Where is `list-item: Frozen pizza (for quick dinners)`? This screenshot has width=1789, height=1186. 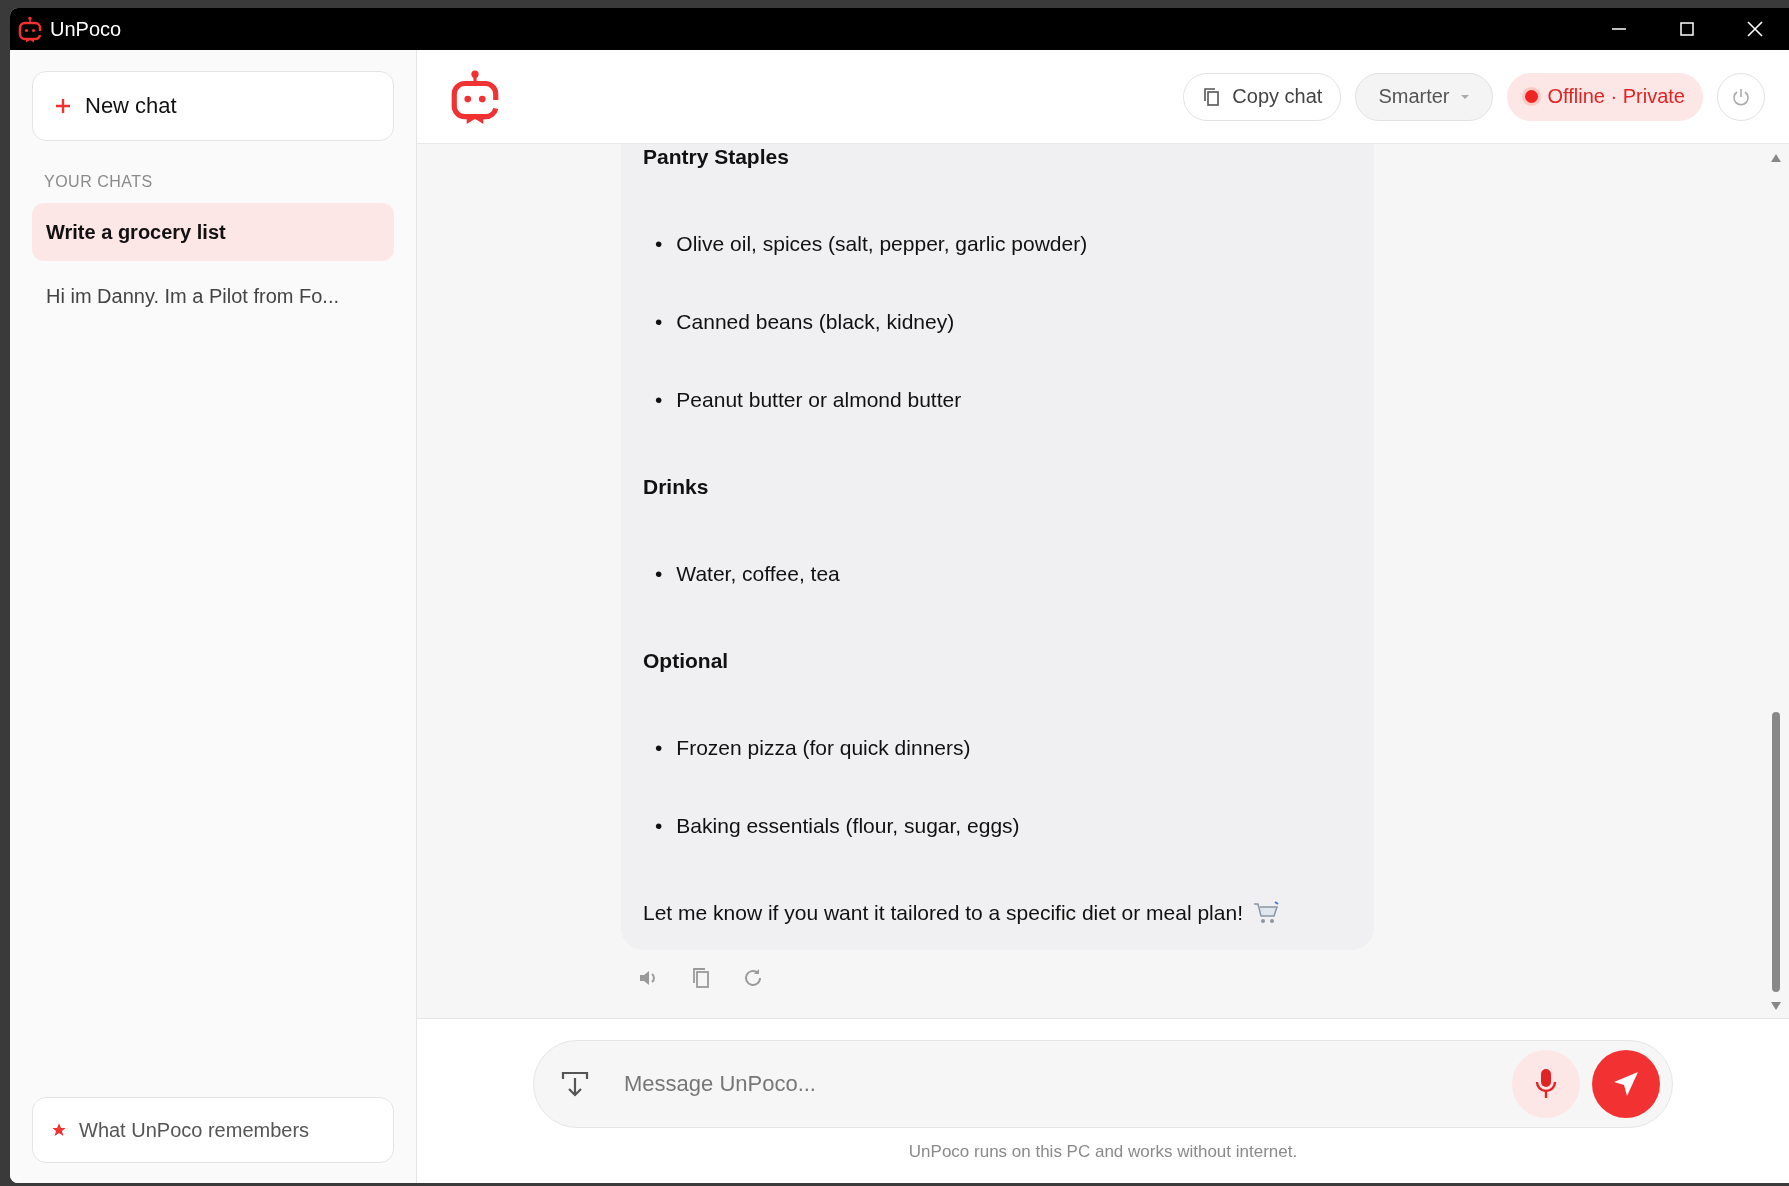
list-item: Frozen pizza (for quick dinners) is located at coordinates (823, 748).